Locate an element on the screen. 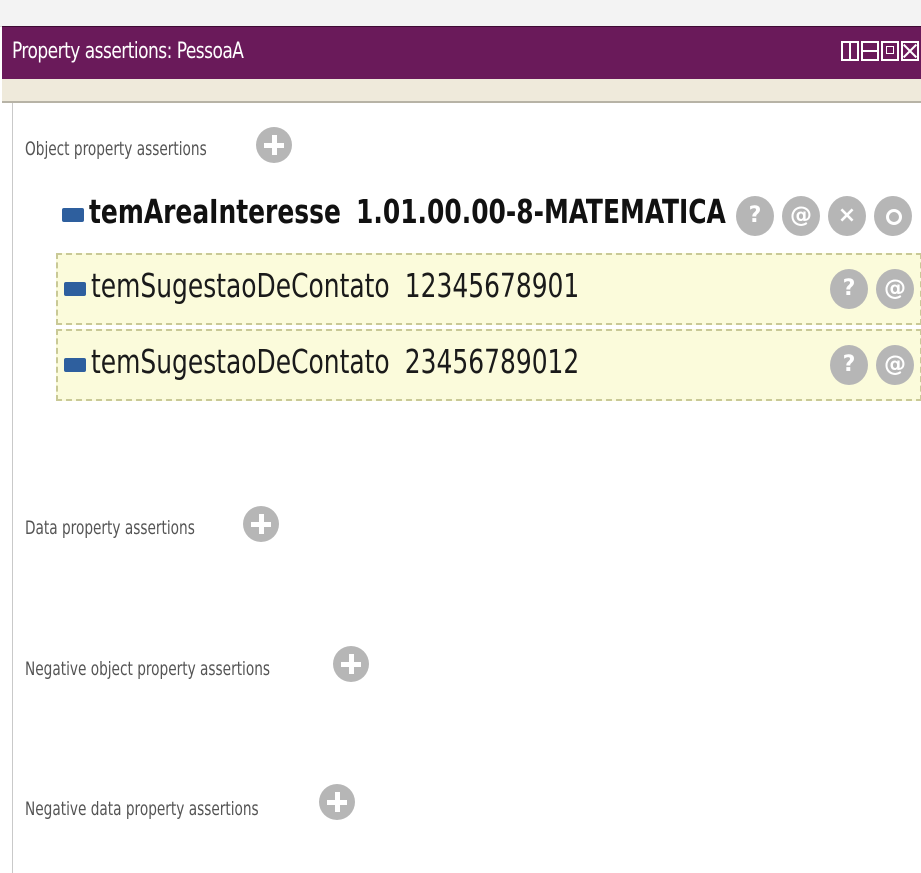 Image resolution: width=921 pixels, height=873 pixels. split-view-icon is located at coordinates (850, 51).